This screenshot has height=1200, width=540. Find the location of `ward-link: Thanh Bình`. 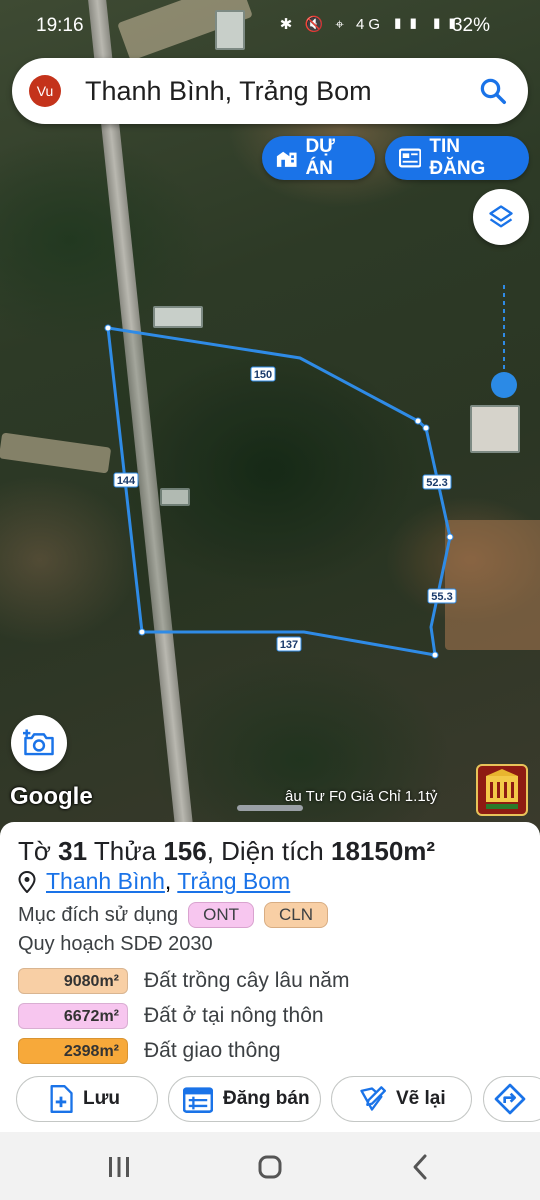

ward-link: Thanh Bình is located at coordinates (105, 881).